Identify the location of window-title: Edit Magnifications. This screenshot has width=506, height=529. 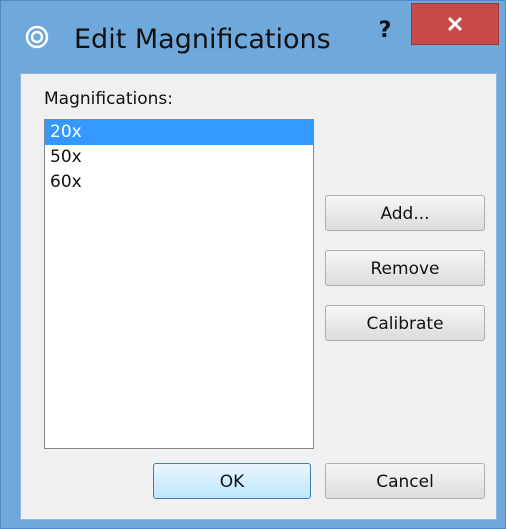
(202, 39).